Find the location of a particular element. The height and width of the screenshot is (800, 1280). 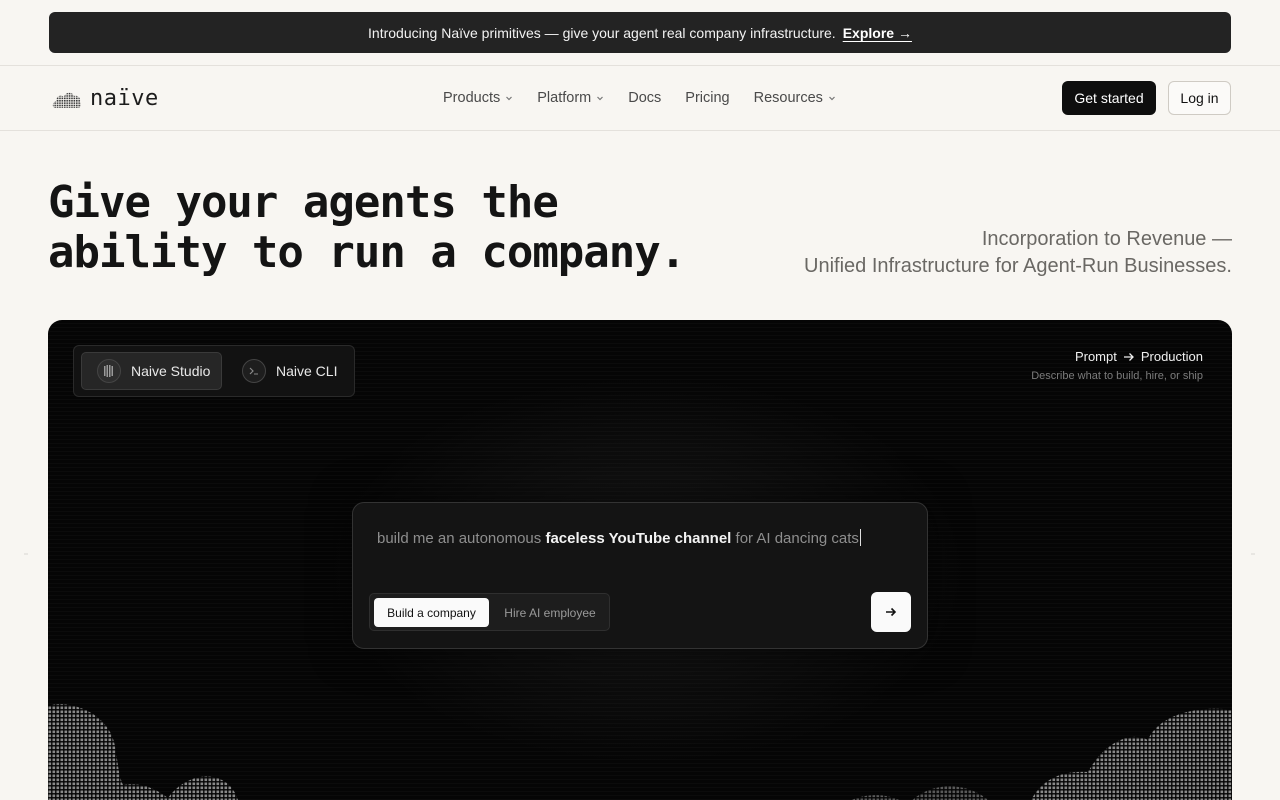

nav-docs: Docs is located at coordinates (644, 98).